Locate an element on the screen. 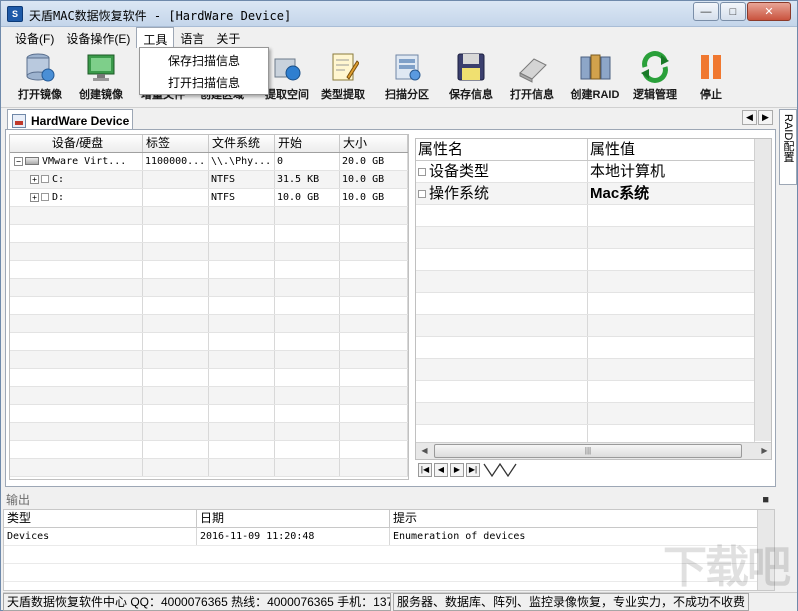  record-navigator: |◀ ◀ ▶ ▶| is located at coordinates (468, 470).